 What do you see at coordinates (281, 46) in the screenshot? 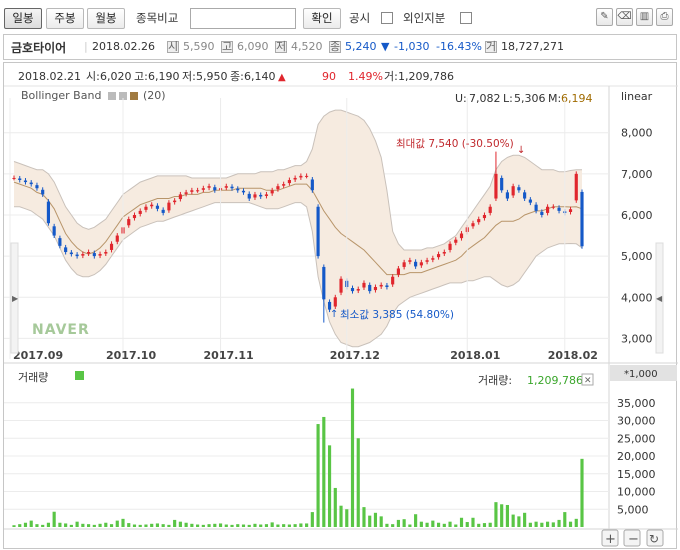
I see `low-icon: 저` at bounding box center [281, 46].